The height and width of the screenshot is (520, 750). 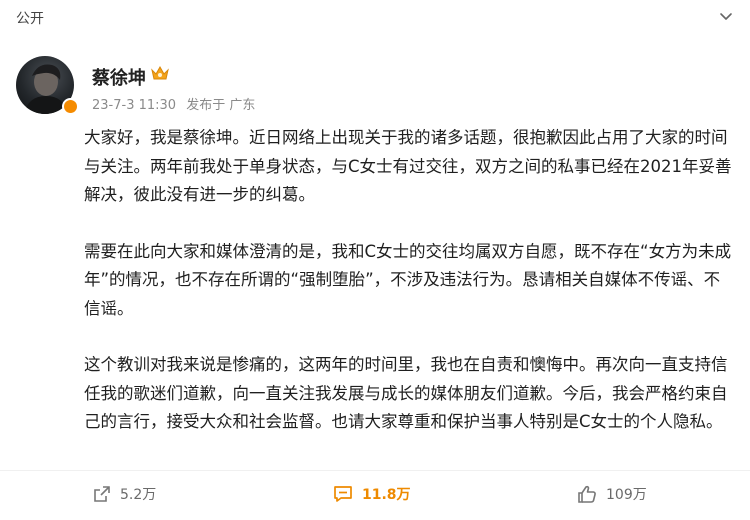 What do you see at coordinates (134, 105) in the screenshot?
I see `post-timestamp: 23-7-3 11:30` at bounding box center [134, 105].